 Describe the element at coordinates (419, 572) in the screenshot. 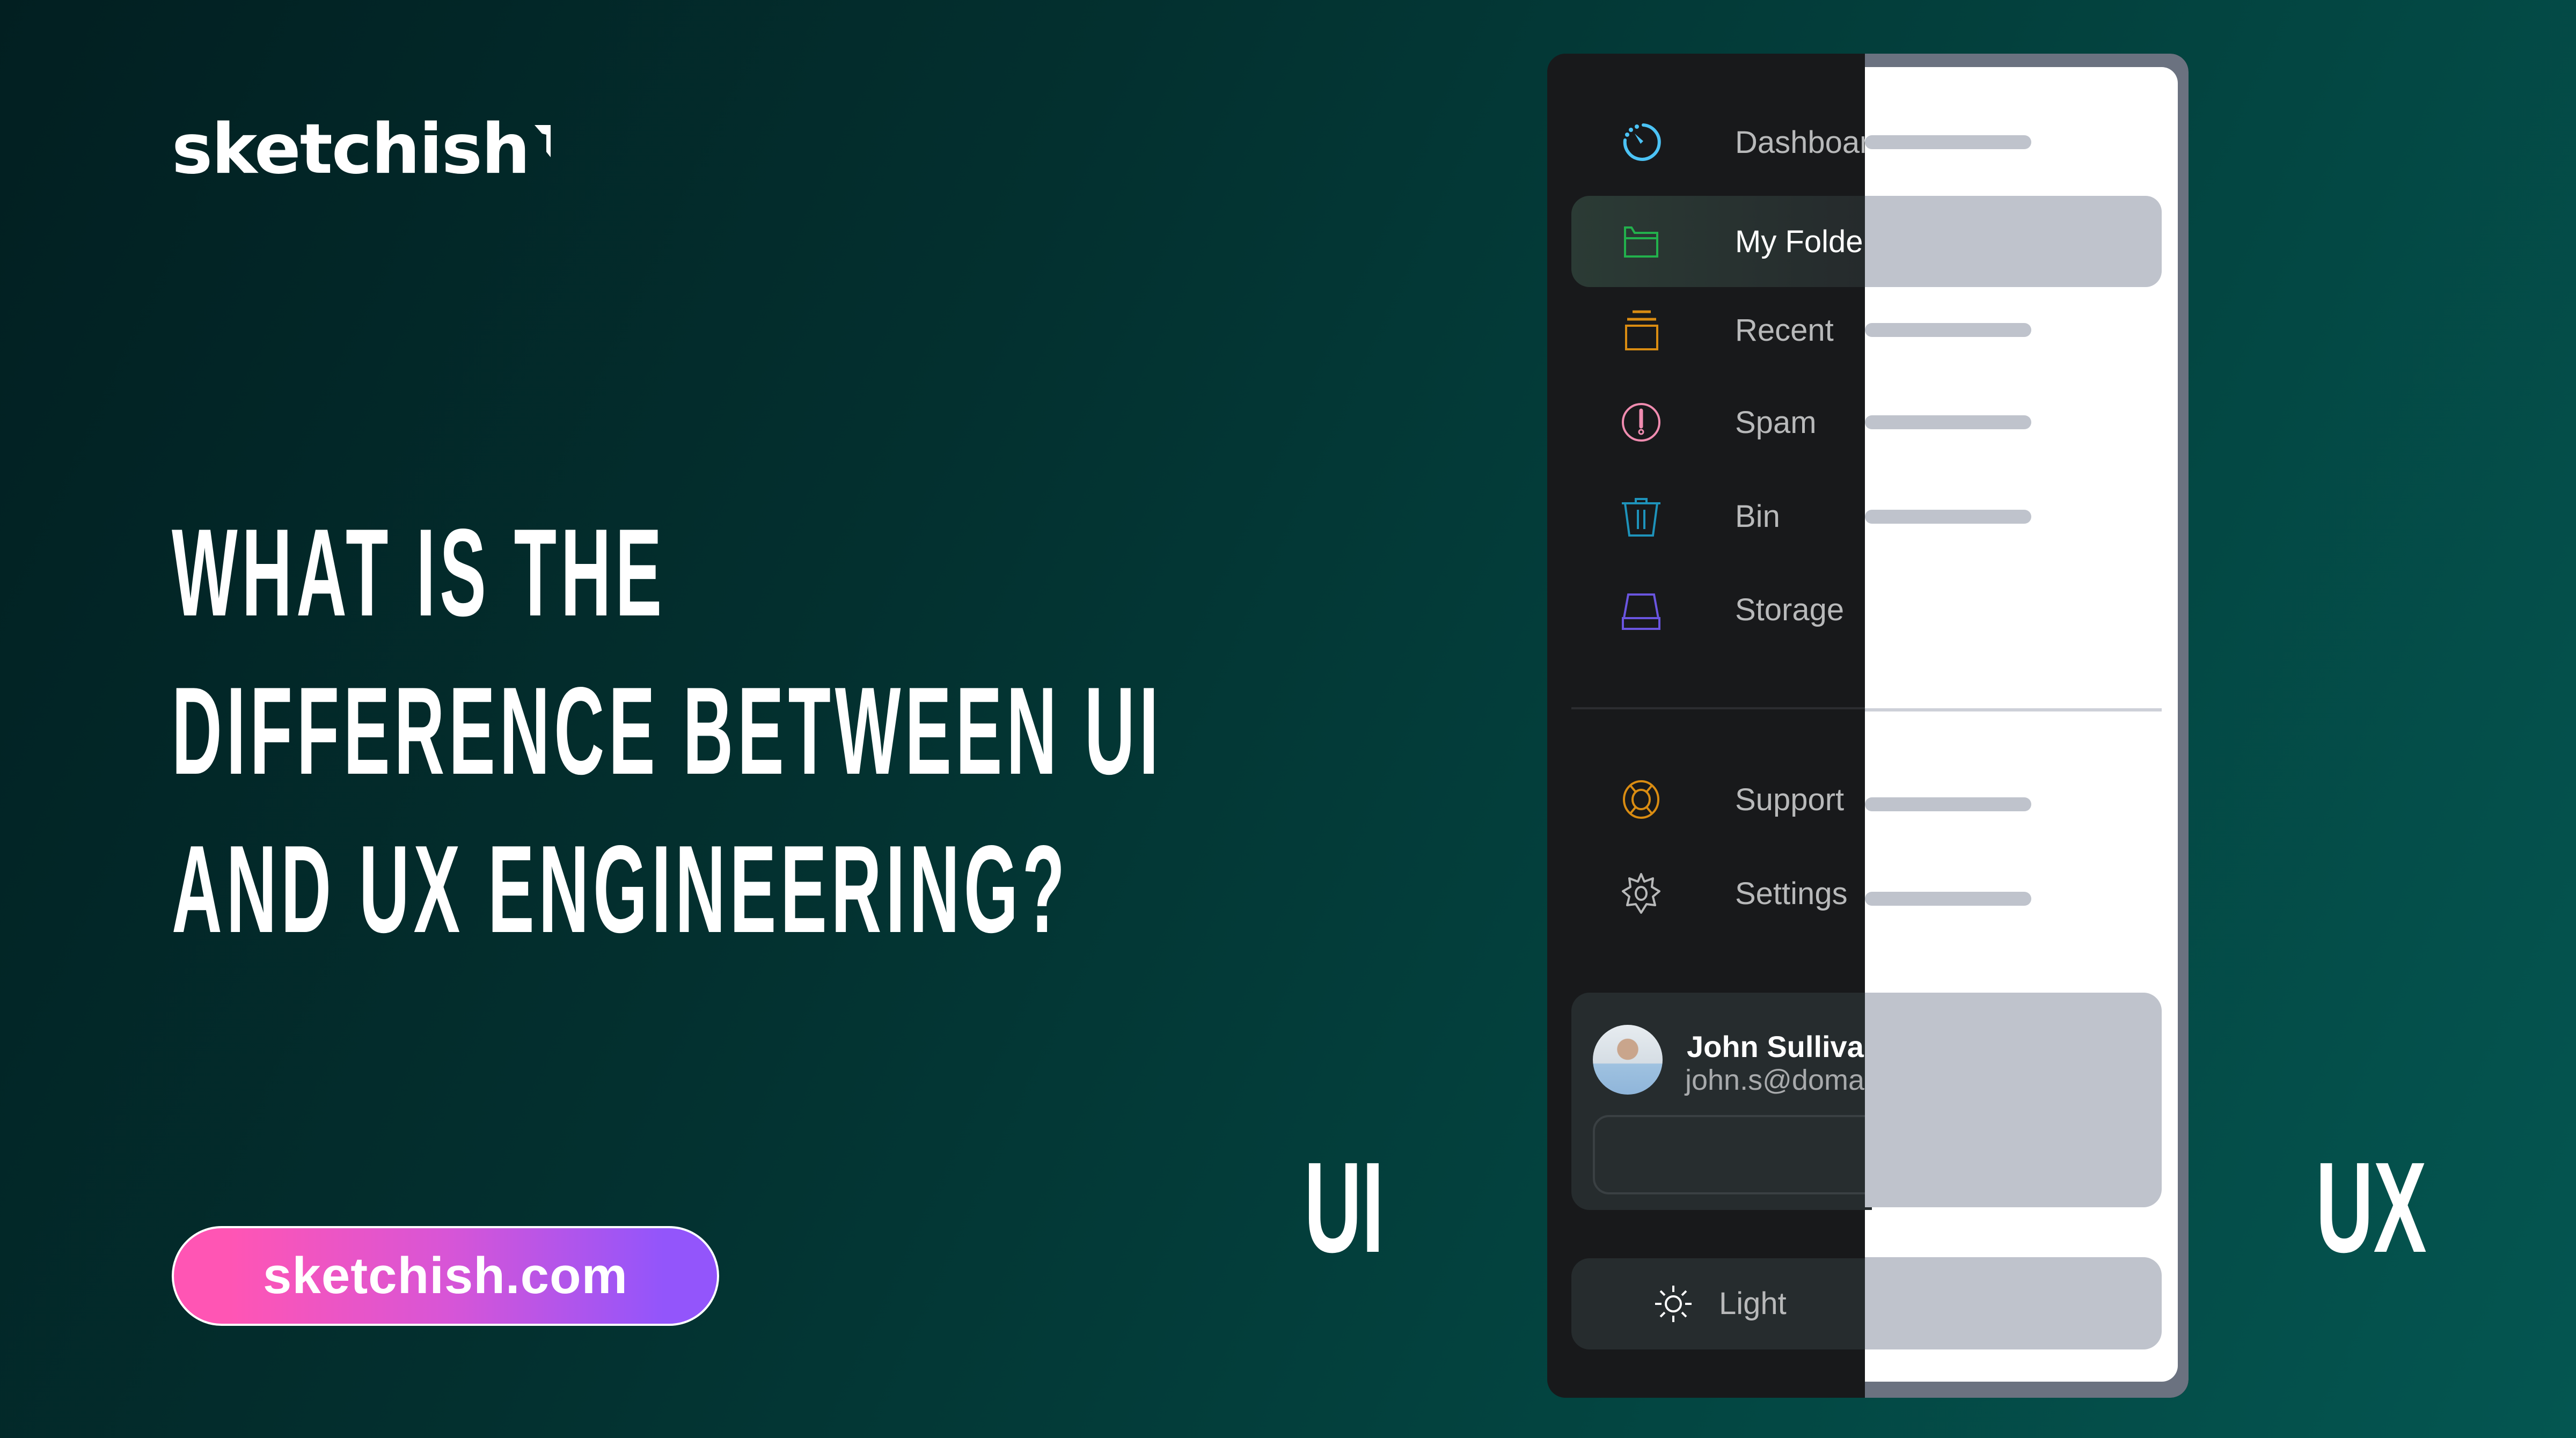

I see `headline-line-1: WHAT IS THE` at that location.